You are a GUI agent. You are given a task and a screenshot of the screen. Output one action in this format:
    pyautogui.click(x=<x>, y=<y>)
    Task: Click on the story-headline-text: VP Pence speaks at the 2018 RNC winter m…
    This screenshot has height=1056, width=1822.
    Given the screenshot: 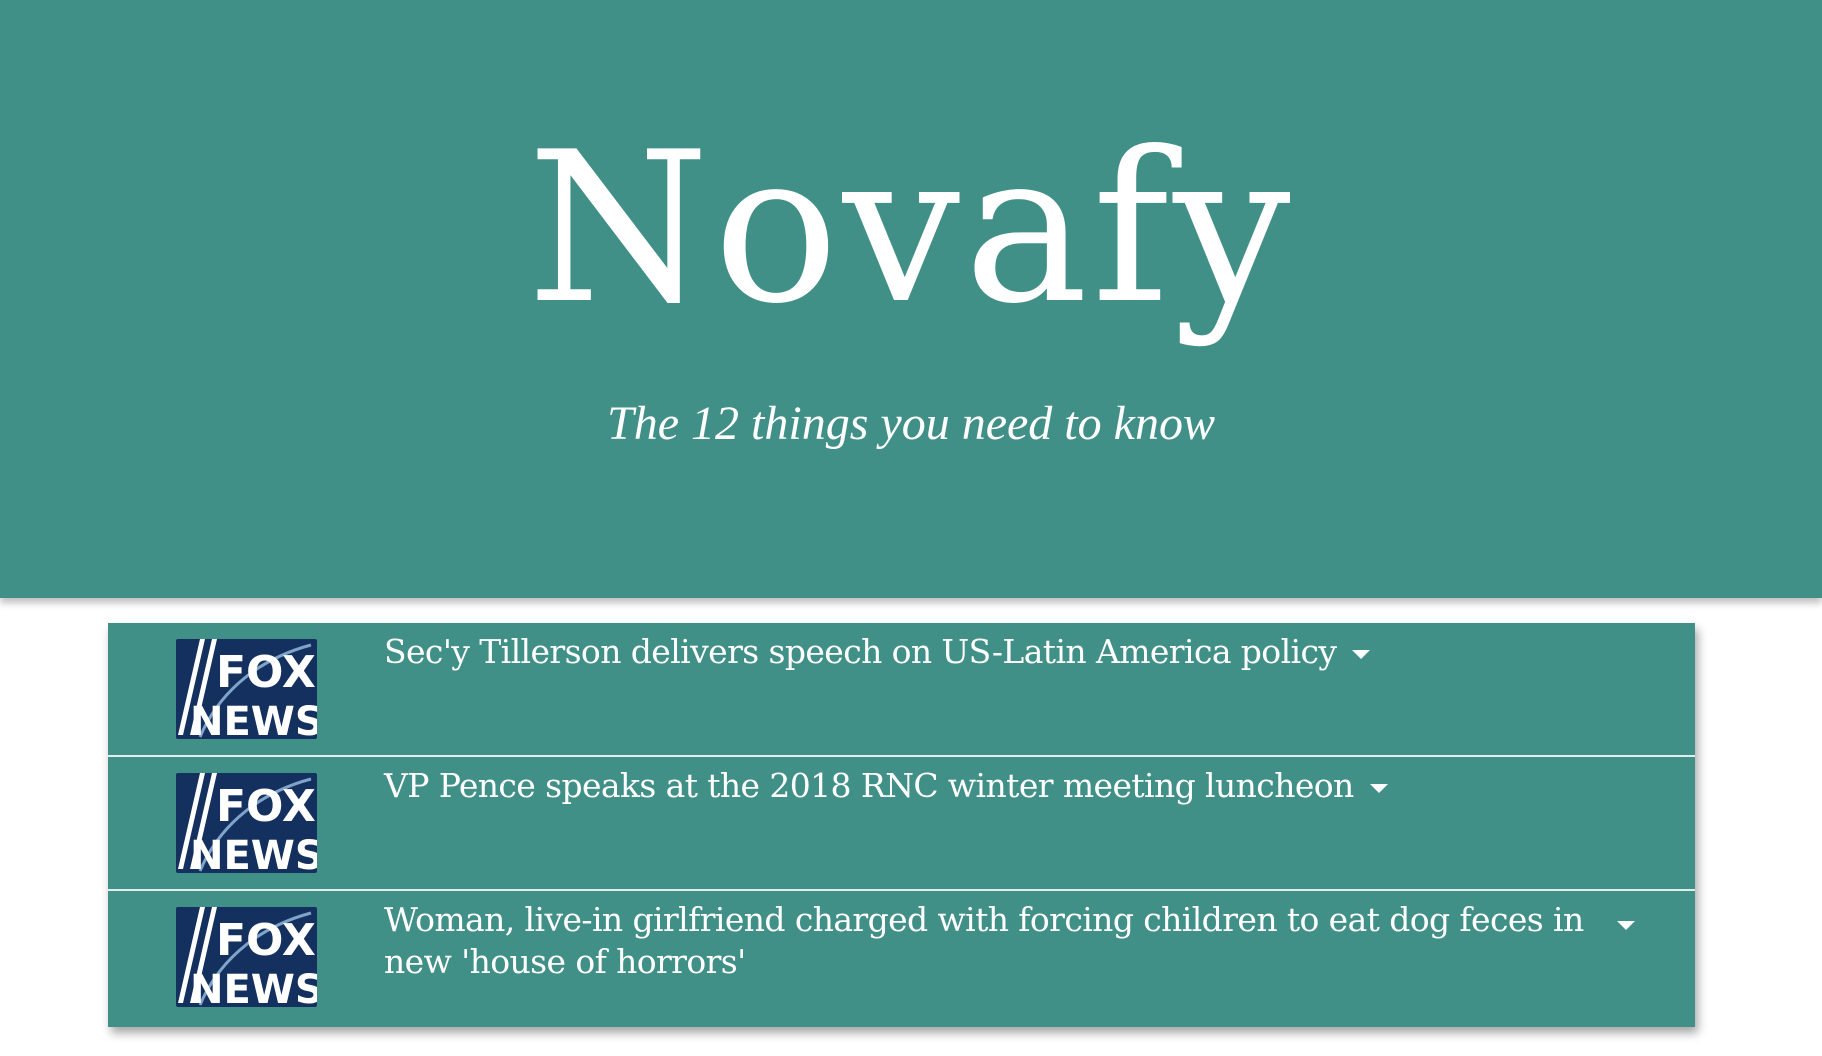 What is the action you would take?
    pyautogui.click(x=869, y=785)
    